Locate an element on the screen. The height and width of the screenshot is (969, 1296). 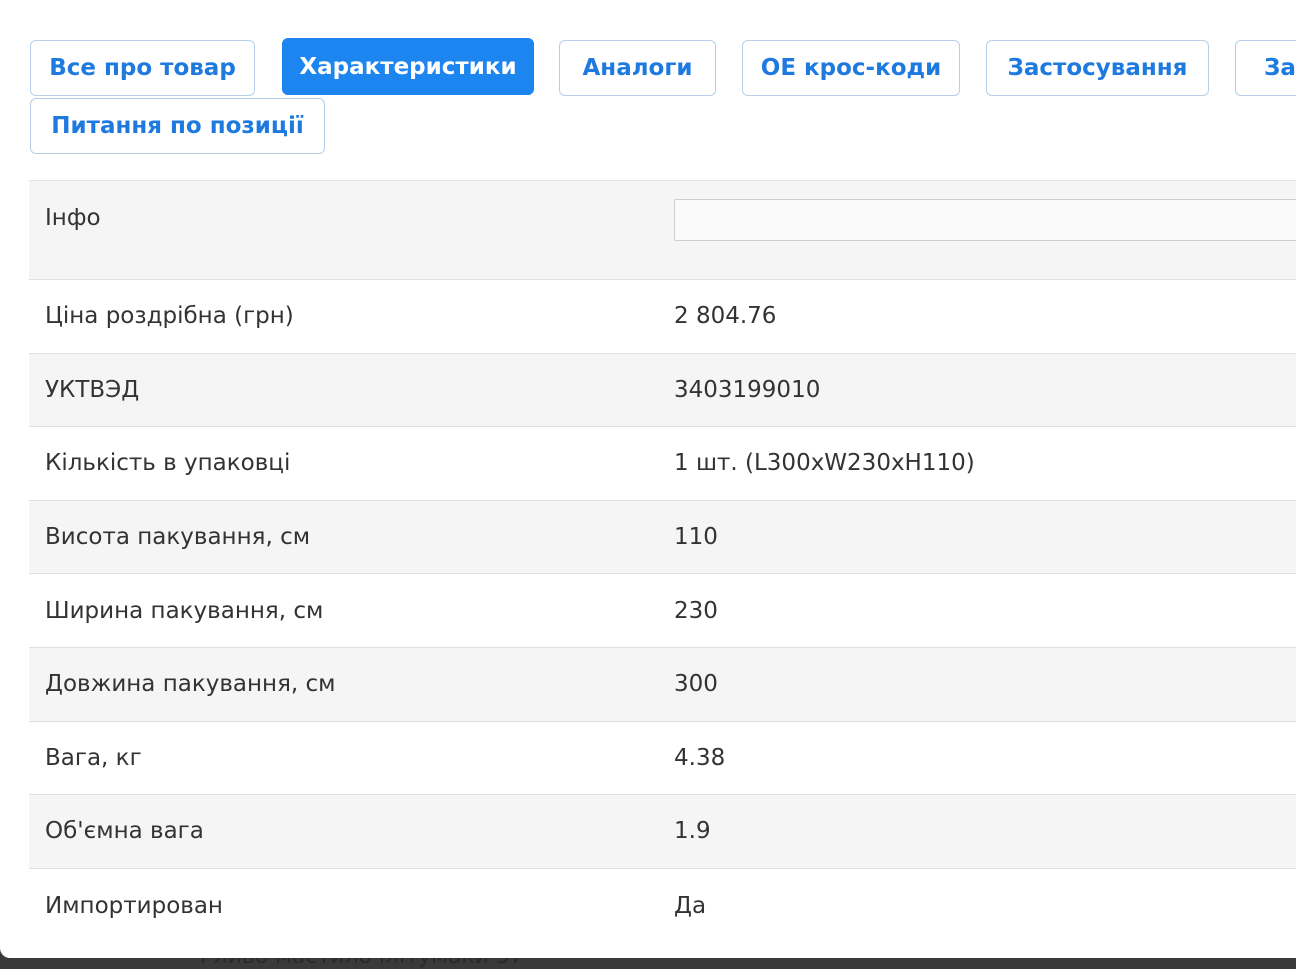
spec-value: Да is located at coordinates (690, 905).